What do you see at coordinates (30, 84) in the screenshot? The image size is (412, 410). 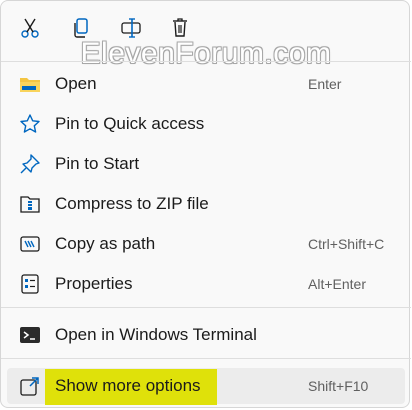 I see `folder-icon` at bounding box center [30, 84].